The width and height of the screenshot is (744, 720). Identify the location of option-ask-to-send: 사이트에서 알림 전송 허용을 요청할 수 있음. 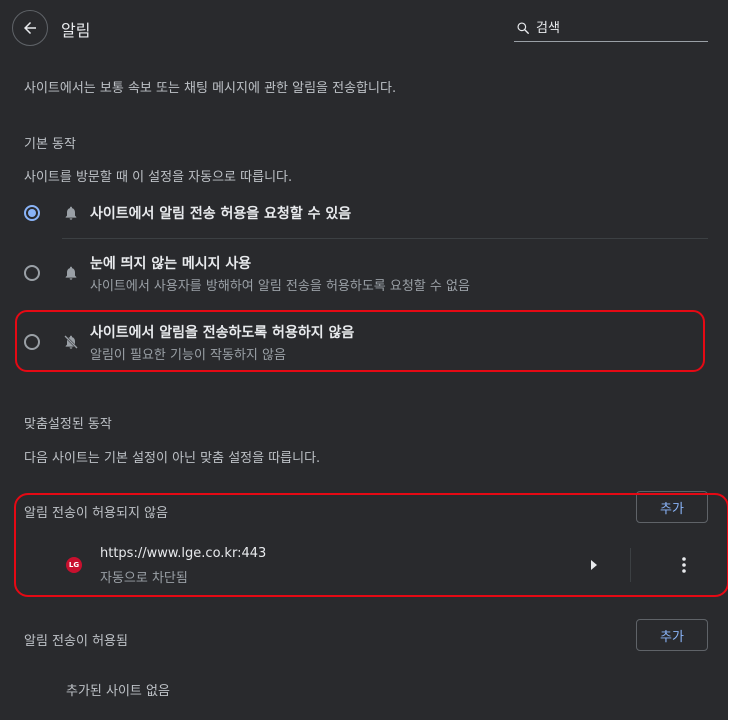
(364, 217).